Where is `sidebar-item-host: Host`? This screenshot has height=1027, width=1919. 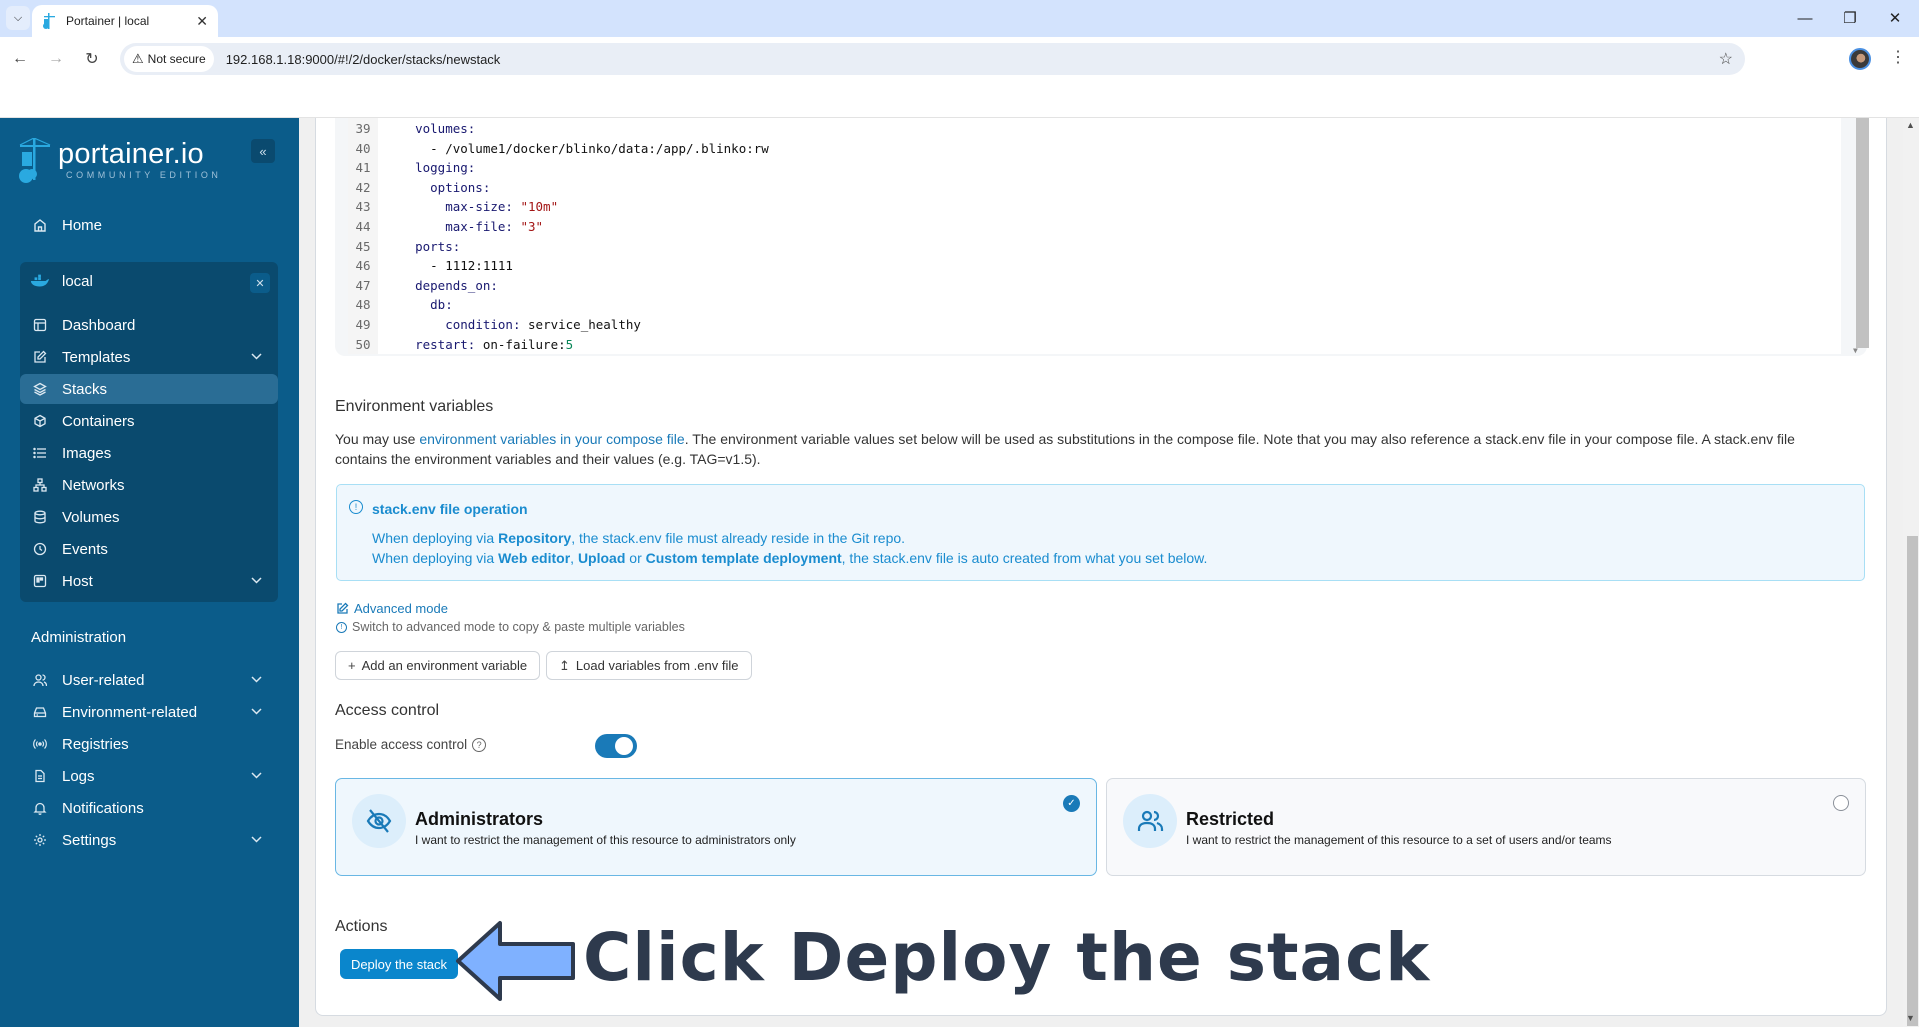 sidebar-item-host: Host is located at coordinates (149, 581).